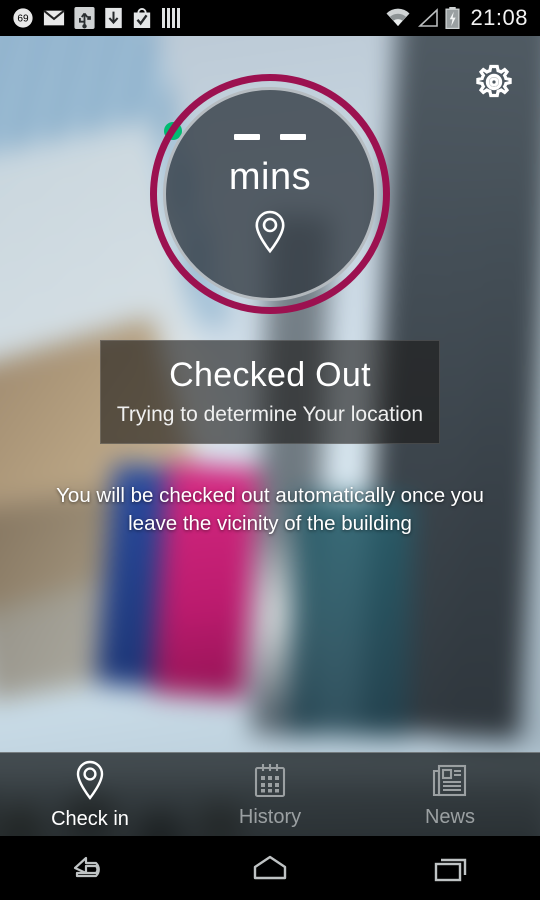 This screenshot has height=900, width=540. Describe the element at coordinates (171, 18) in the screenshot. I see `equalizer-icon` at that location.